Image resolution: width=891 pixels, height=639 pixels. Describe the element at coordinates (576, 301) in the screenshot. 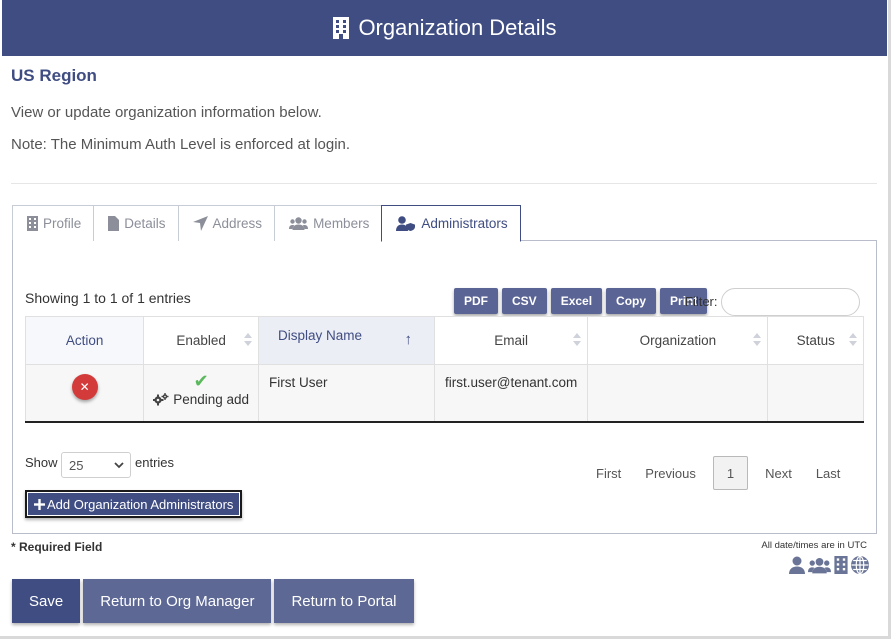

I see `export-excel-button: Excel` at that location.